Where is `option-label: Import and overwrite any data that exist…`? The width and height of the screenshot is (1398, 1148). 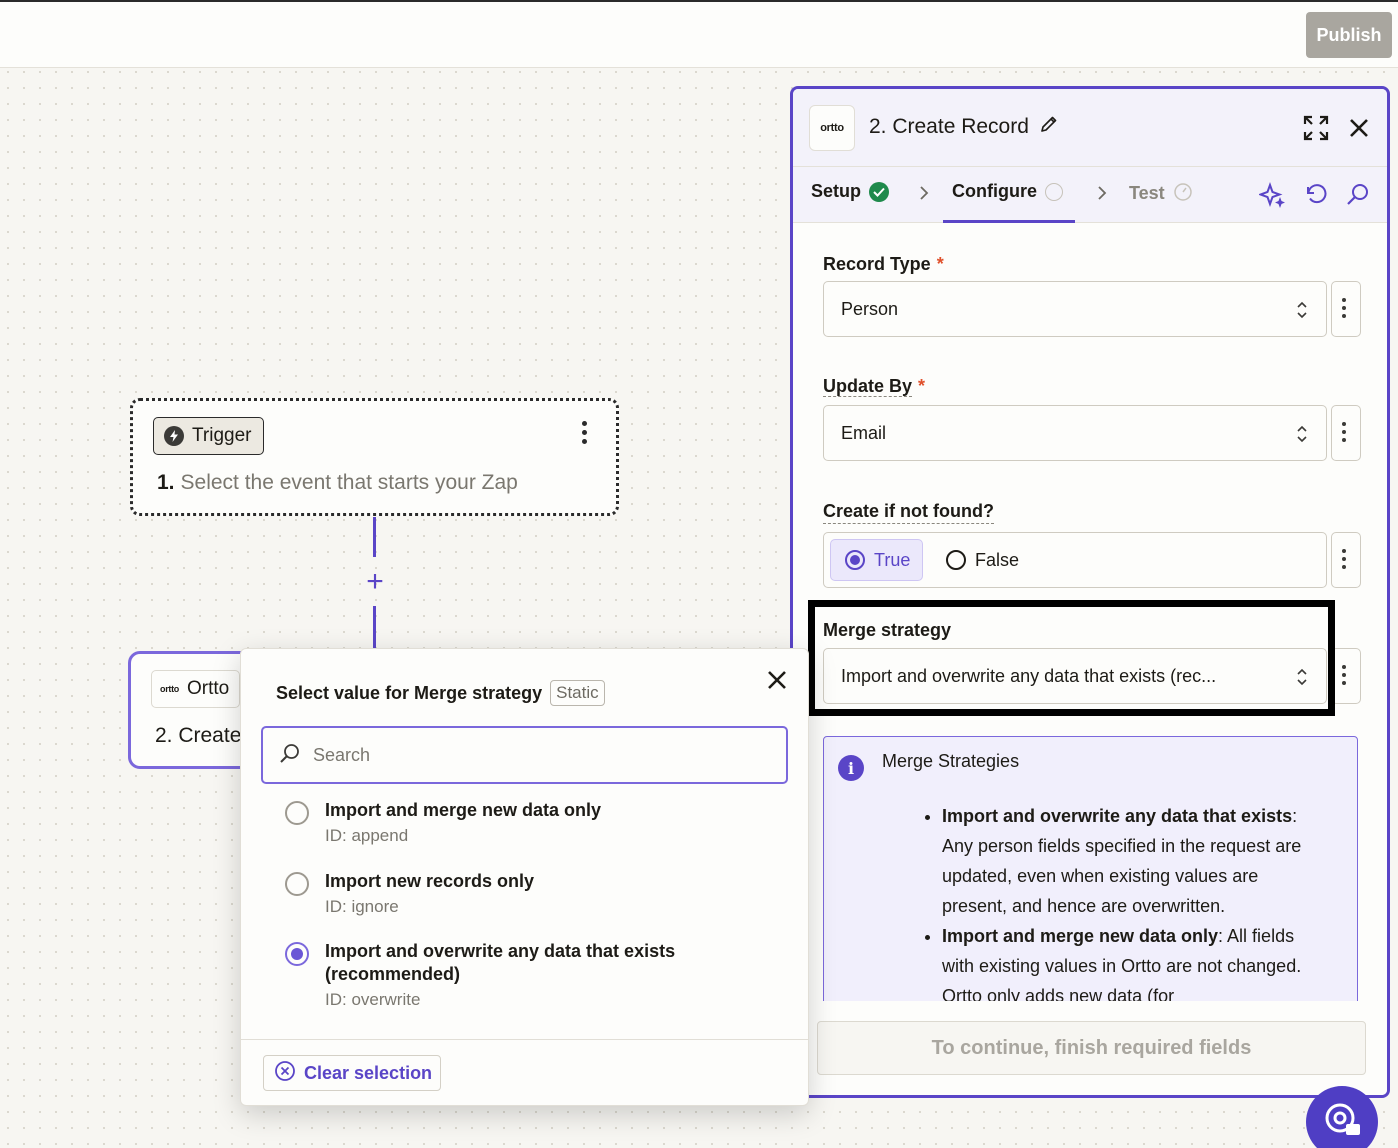
option-label: Import and overwrite any data that exist… is located at coordinates (500, 962).